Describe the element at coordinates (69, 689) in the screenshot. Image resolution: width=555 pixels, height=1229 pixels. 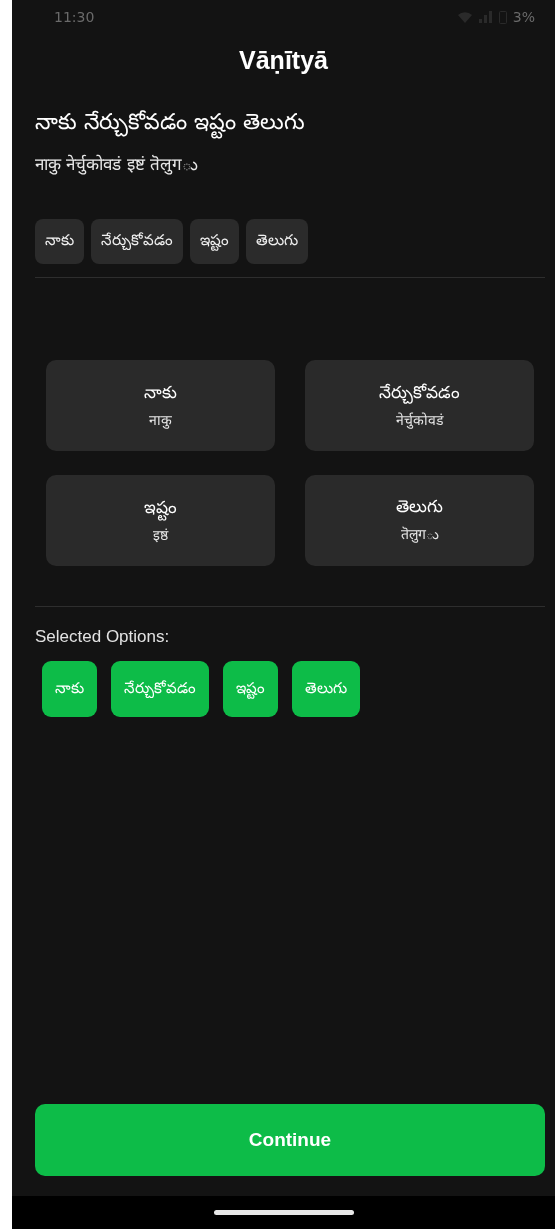
I see `selected-chip: నాకు` at that location.